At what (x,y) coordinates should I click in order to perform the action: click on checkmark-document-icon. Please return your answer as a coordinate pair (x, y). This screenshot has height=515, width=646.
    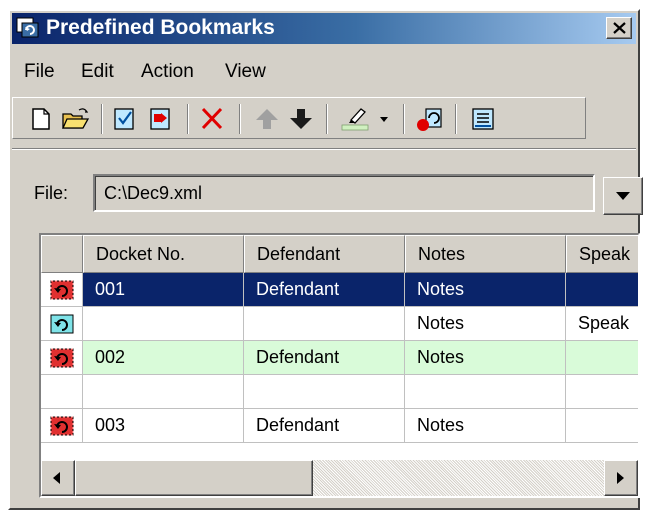
    Looking at the image, I should click on (125, 119).